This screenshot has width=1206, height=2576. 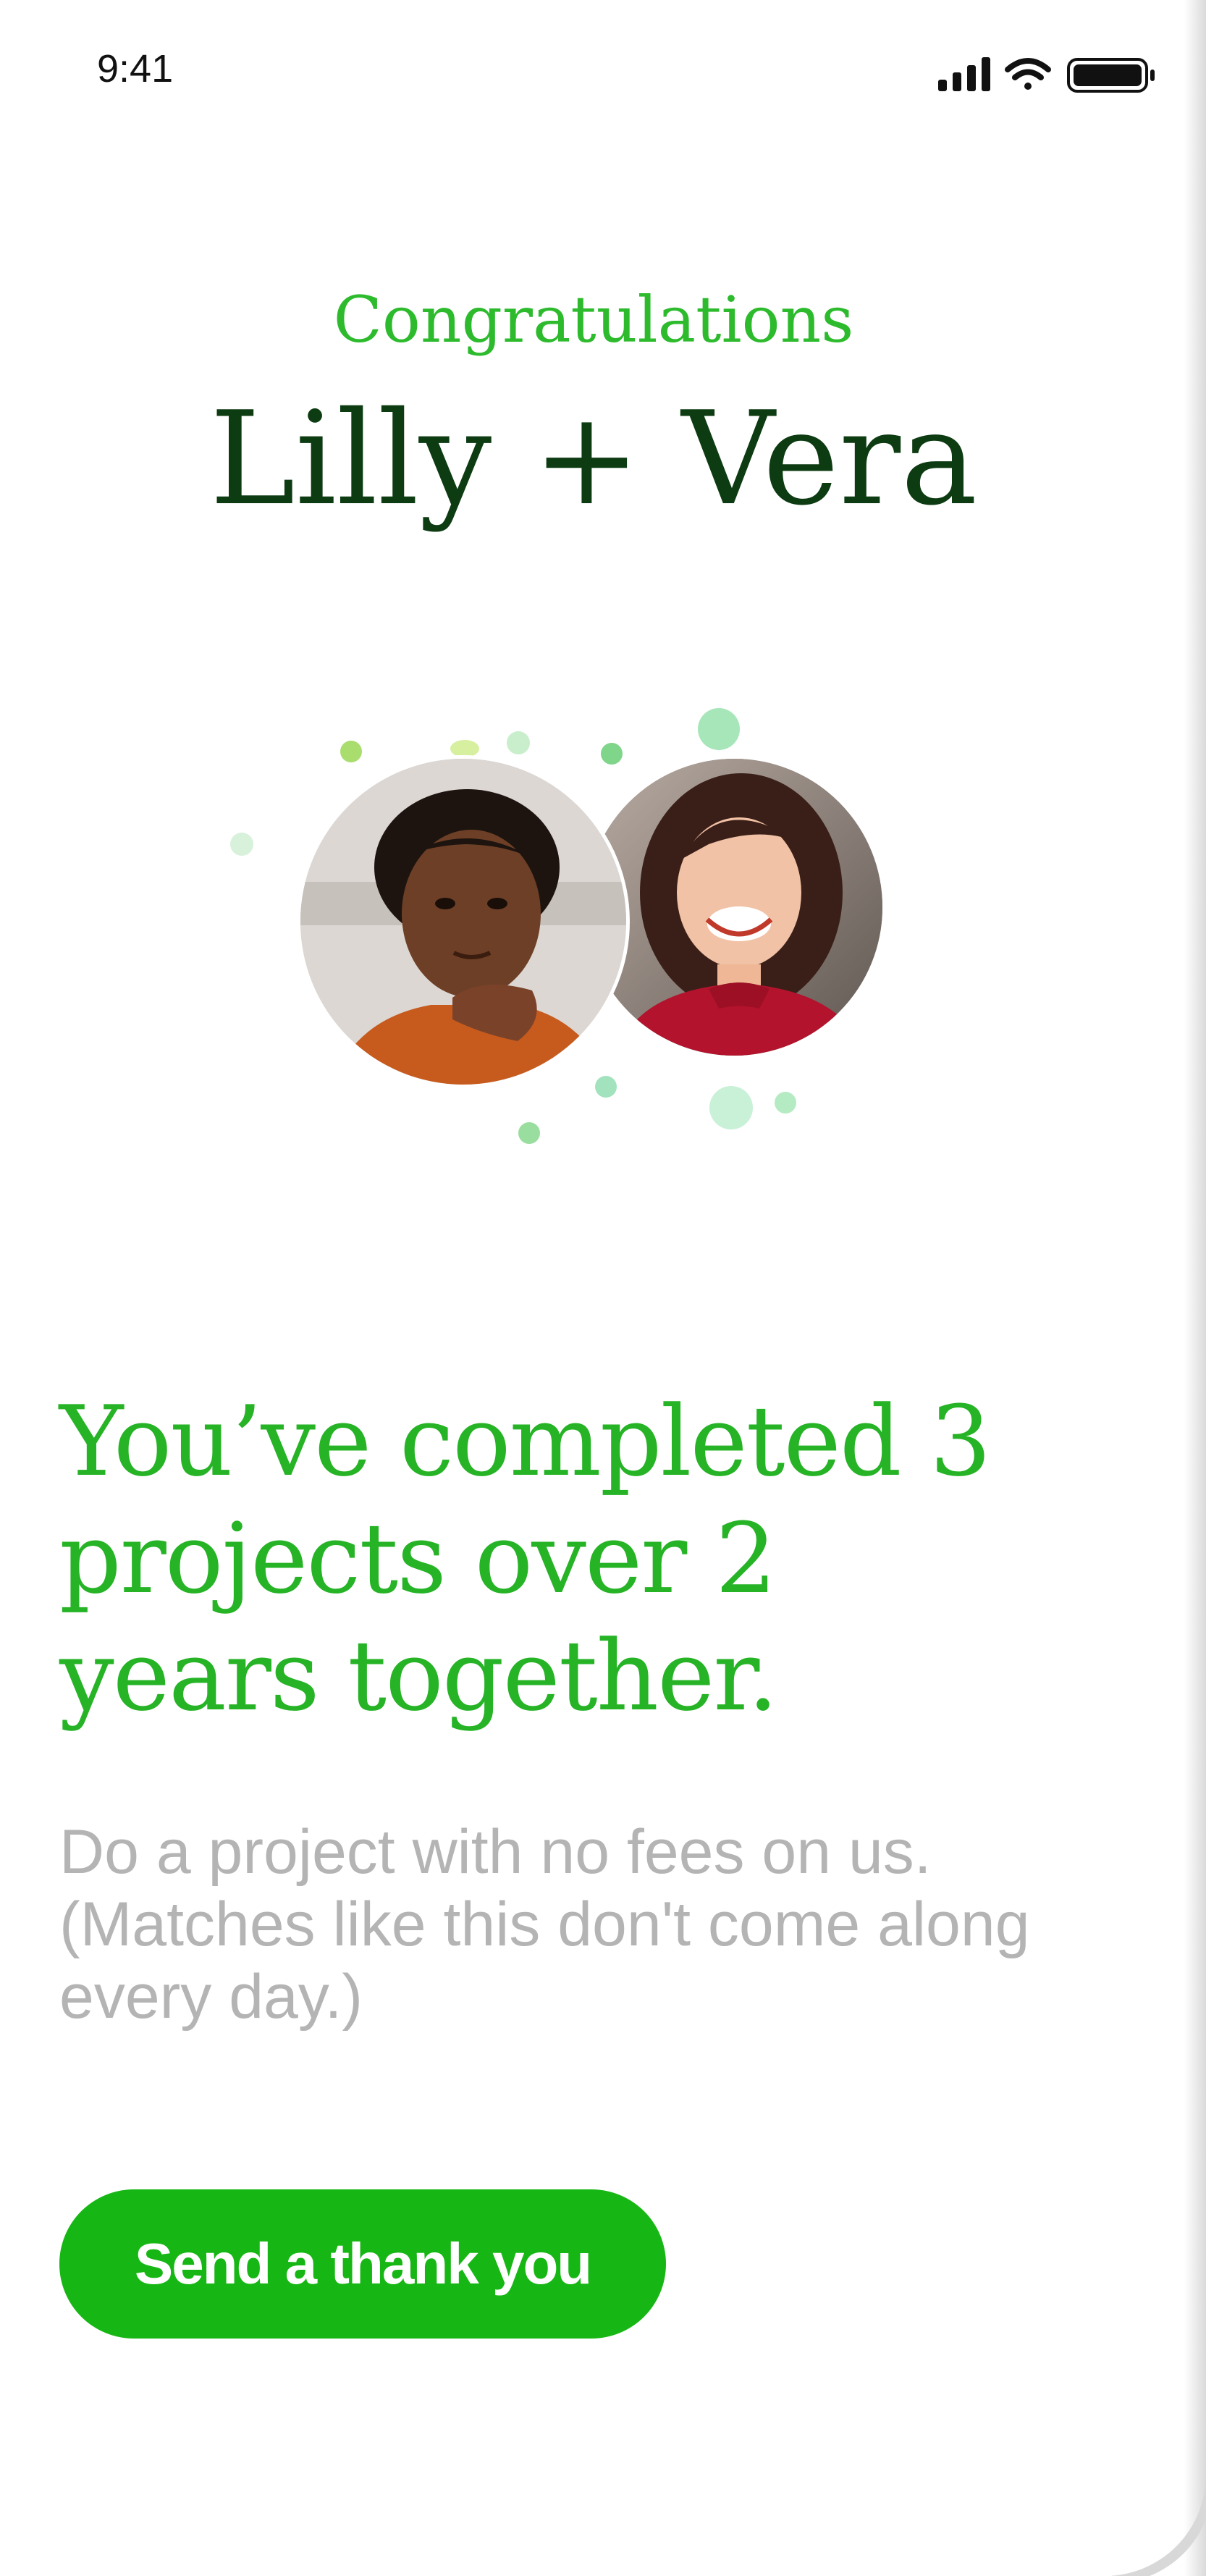 I want to click on avatar-group, so click(x=565, y=912).